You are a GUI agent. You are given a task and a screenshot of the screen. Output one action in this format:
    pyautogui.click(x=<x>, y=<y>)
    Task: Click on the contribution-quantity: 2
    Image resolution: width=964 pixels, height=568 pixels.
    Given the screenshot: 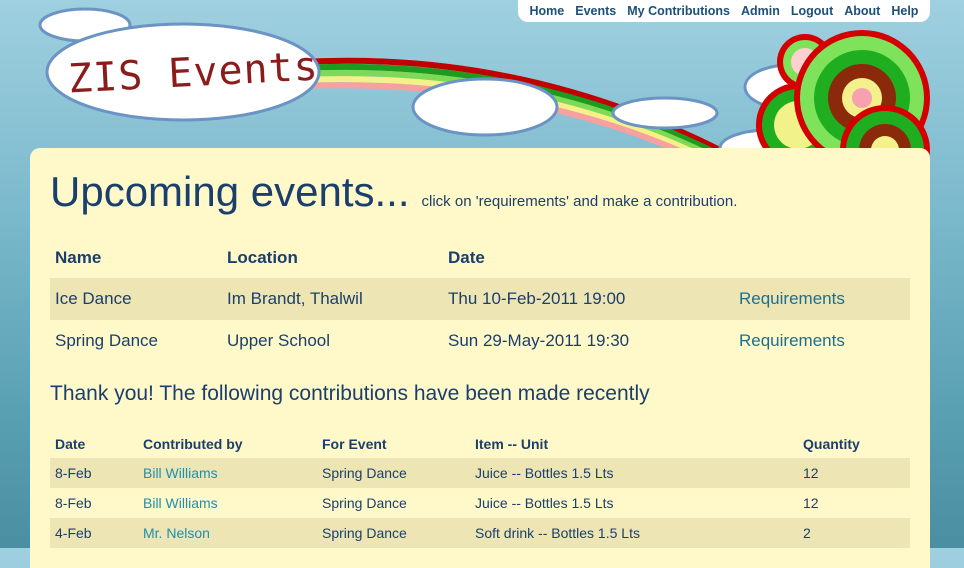 What is the action you would take?
    pyautogui.click(x=854, y=533)
    